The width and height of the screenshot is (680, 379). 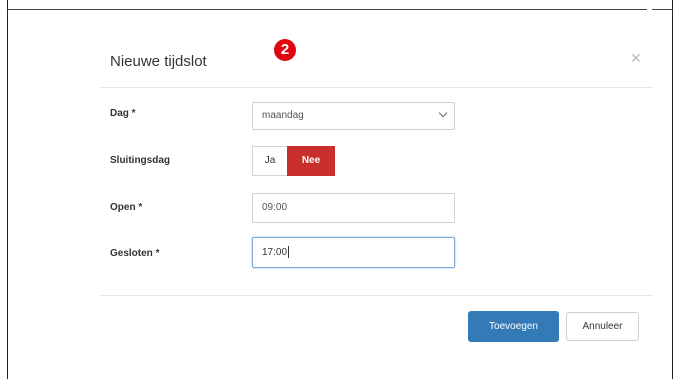 I want to click on frame-right-border, so click(x=672, y=189).